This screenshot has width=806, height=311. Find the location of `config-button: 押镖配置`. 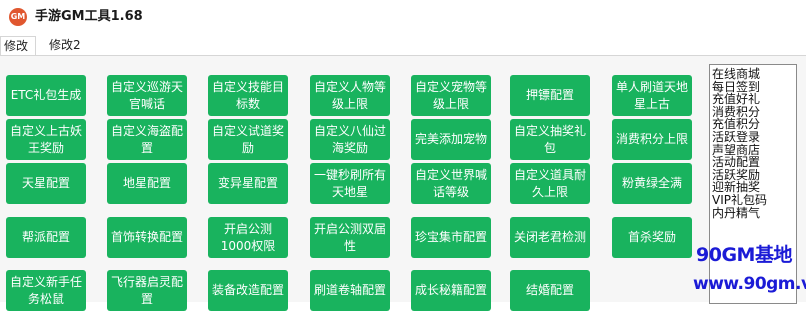

config-button: 押镖配置 is located at coordinates (550, 95).